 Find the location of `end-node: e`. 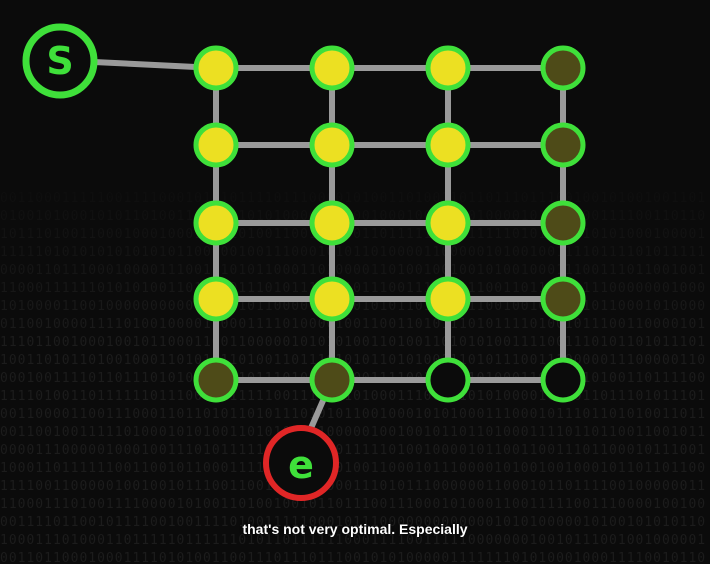

end-node: e is located at coordinates (301, 463).